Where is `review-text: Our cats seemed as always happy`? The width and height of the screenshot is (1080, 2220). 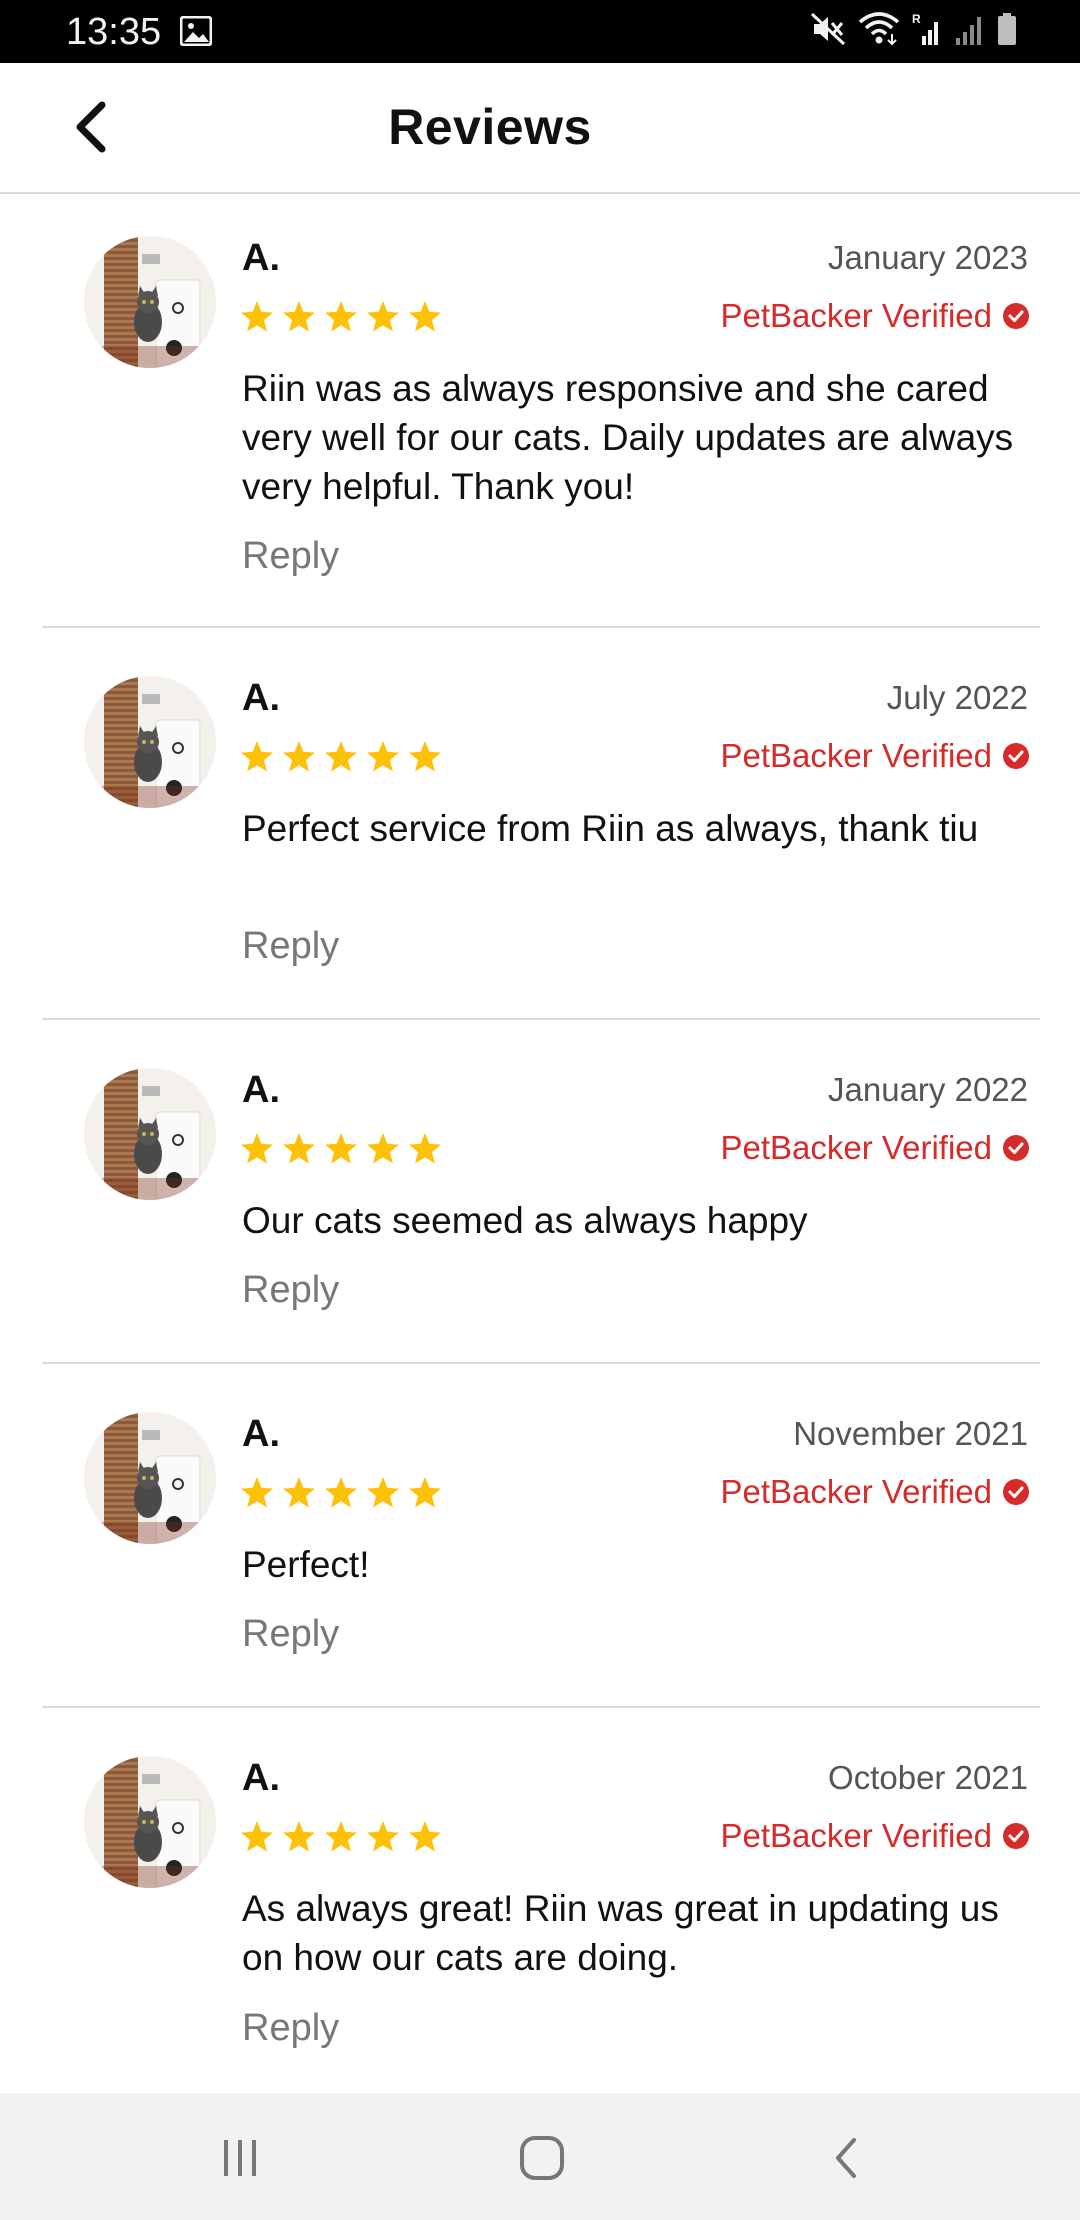 review-text: Our cats seemed as always happy is located at coordinates (525, 1220).